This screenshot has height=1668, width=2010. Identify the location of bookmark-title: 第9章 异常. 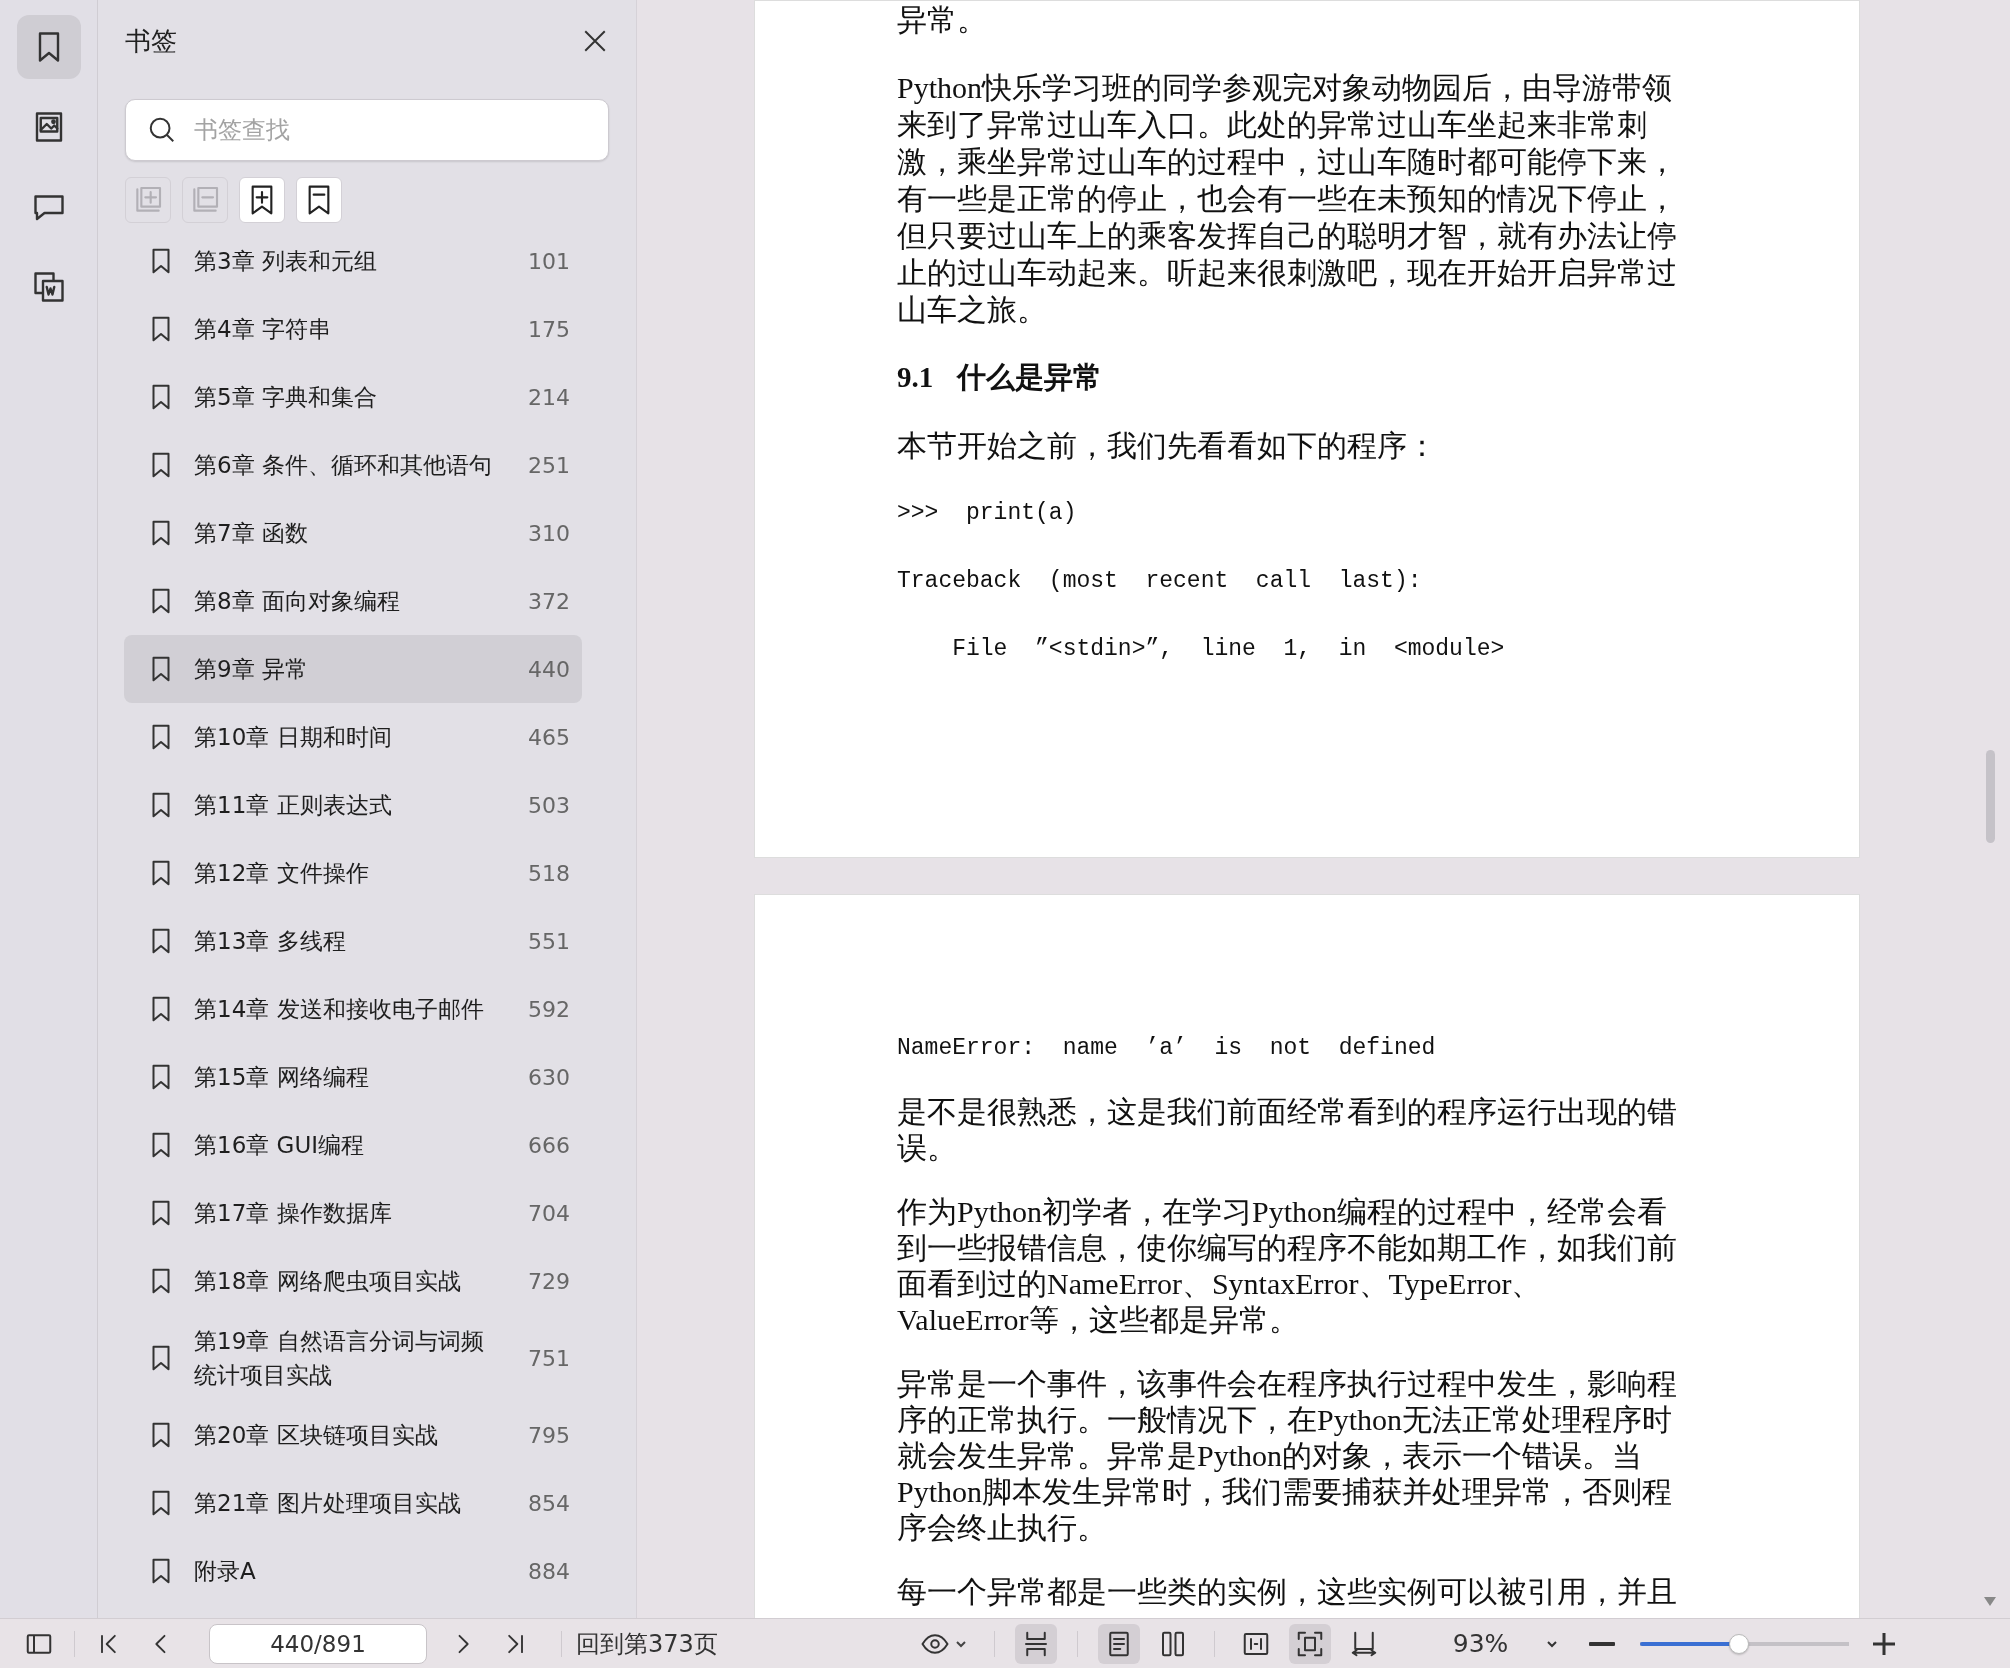
(251, 669).